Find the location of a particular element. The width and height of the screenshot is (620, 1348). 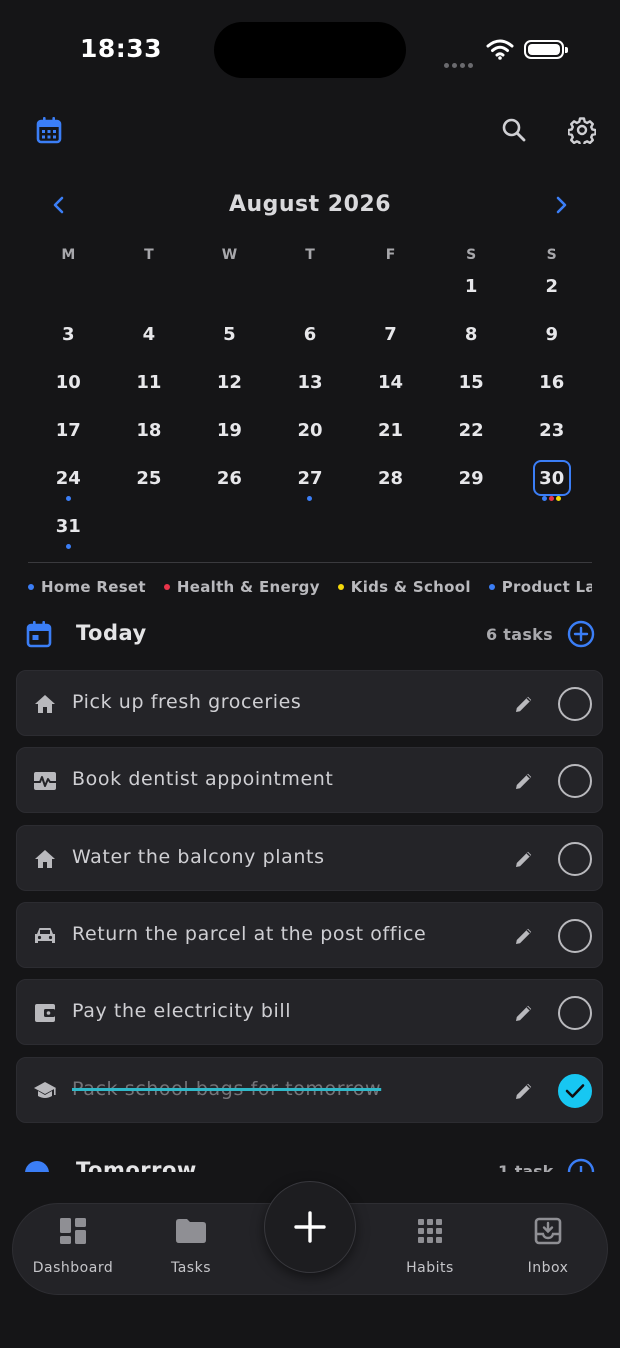

legend-item: Kids & School is located at coordinates (404, 587).